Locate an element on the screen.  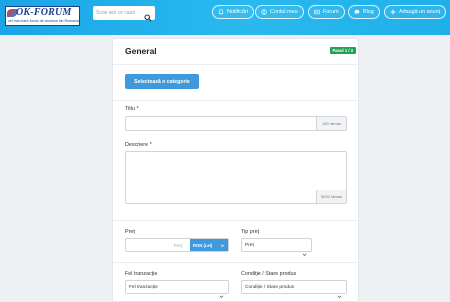
page-title: General is located at coordinates (141, 51).